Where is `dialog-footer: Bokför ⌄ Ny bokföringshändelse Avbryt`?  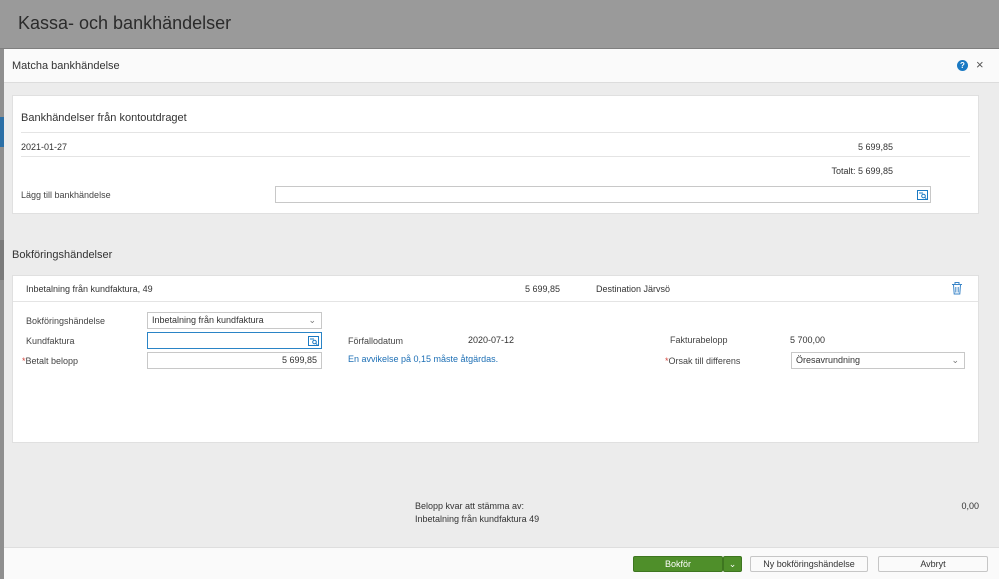
dialog-footer: Bokför ⌄ Ny bokföringshändelse Avbryt is located at coordinates (501, 563).